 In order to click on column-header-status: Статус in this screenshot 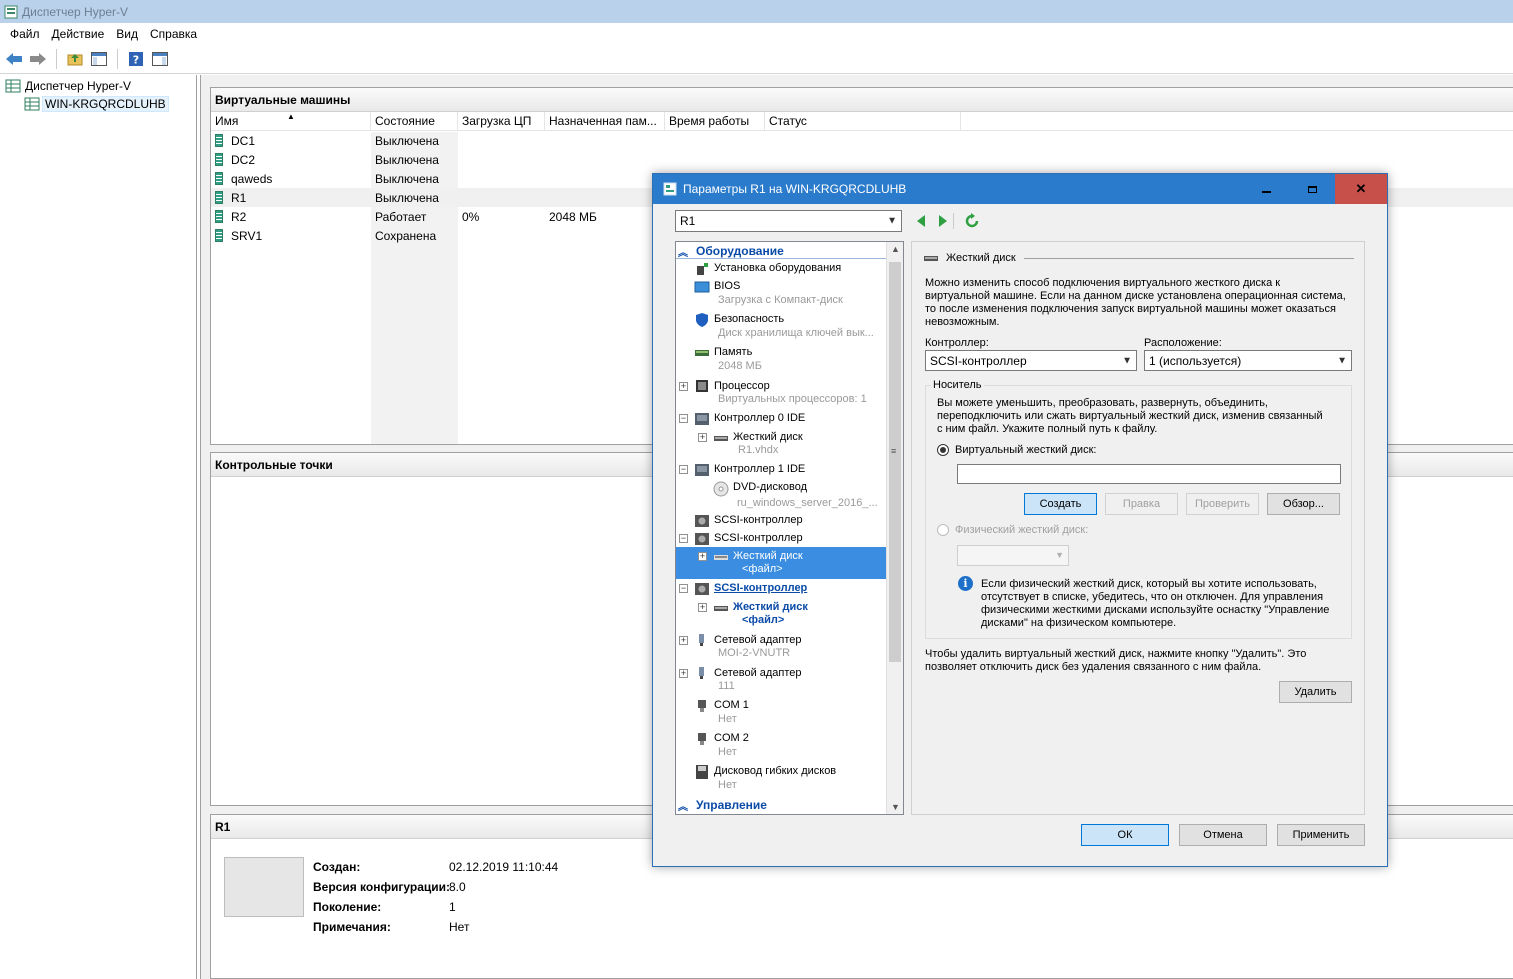, I will do `click(863, 121)`.